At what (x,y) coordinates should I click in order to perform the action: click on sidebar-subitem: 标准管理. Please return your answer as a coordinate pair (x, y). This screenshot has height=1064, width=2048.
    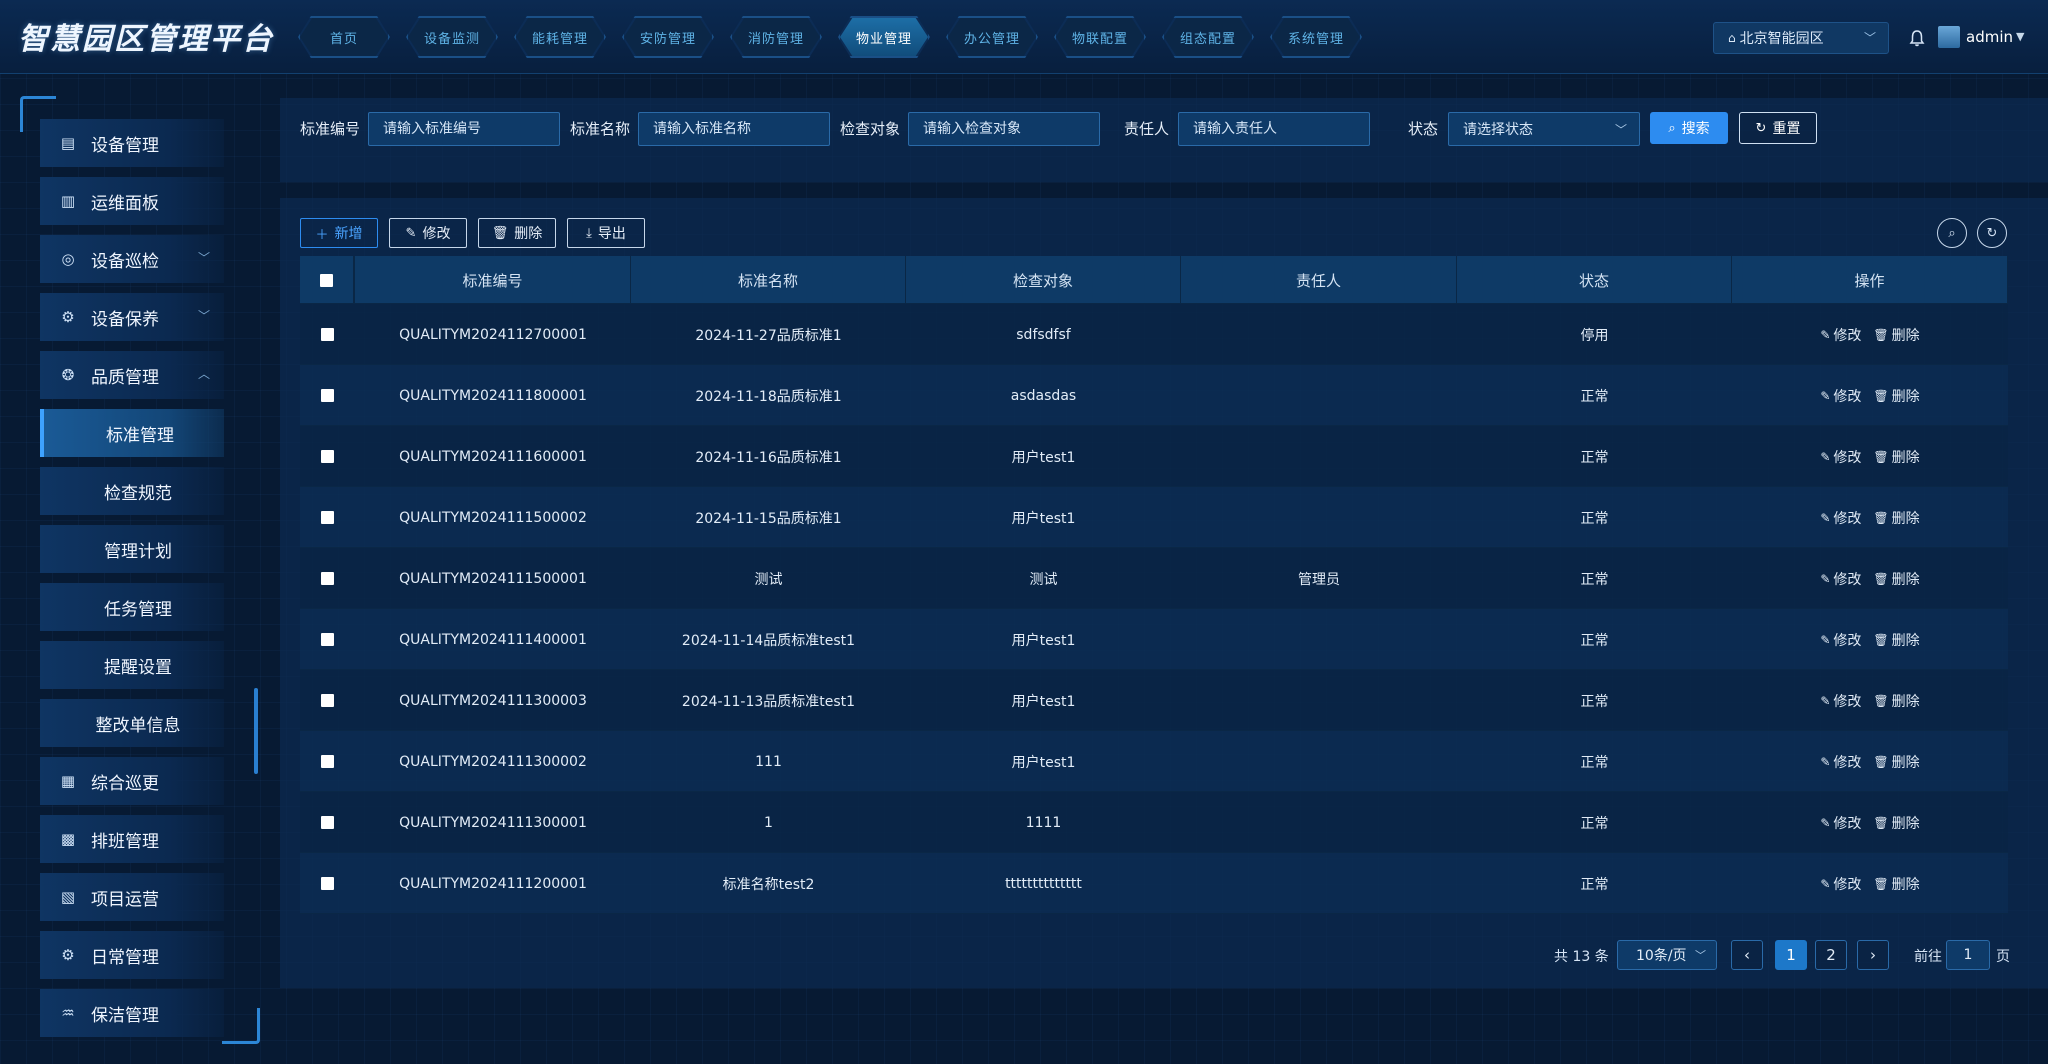
    Looking at the image, I should click on (132, 433).